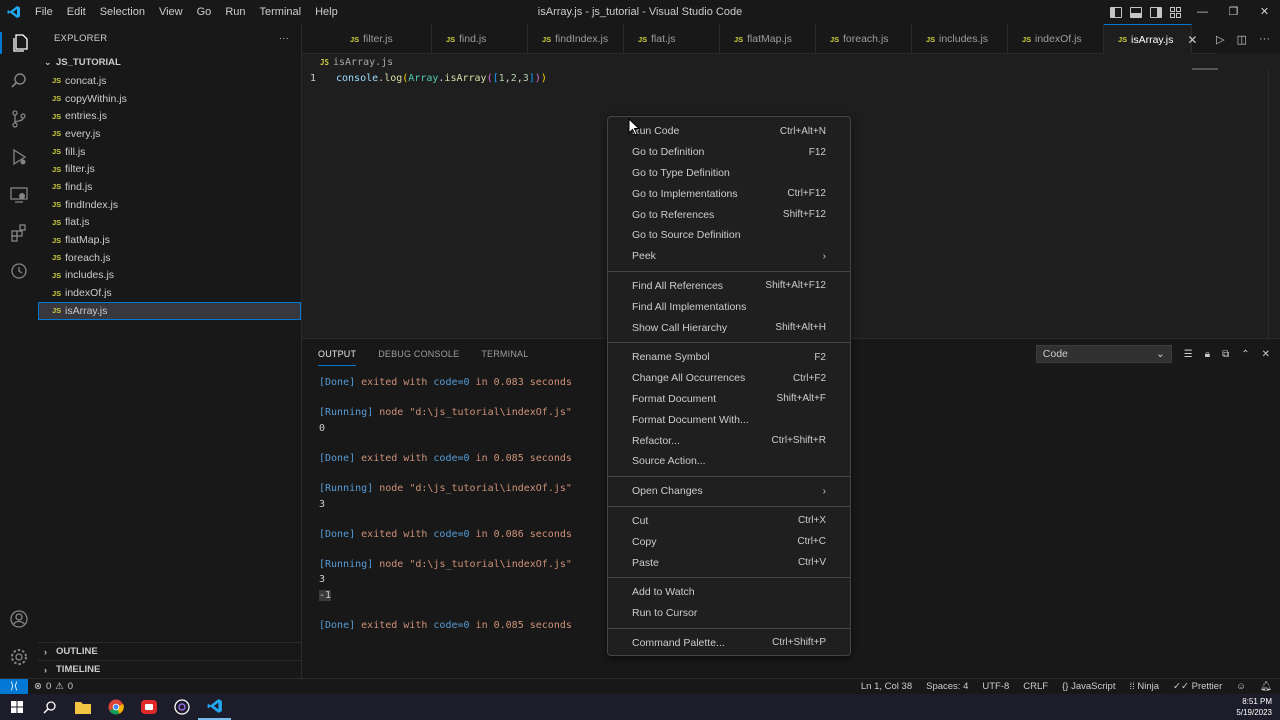 The width and height of the screenshot is (1280, 720). Describe the element at coordinates (169, 152) in the screenshot. I see `file-item: JS fill.js` at that location.